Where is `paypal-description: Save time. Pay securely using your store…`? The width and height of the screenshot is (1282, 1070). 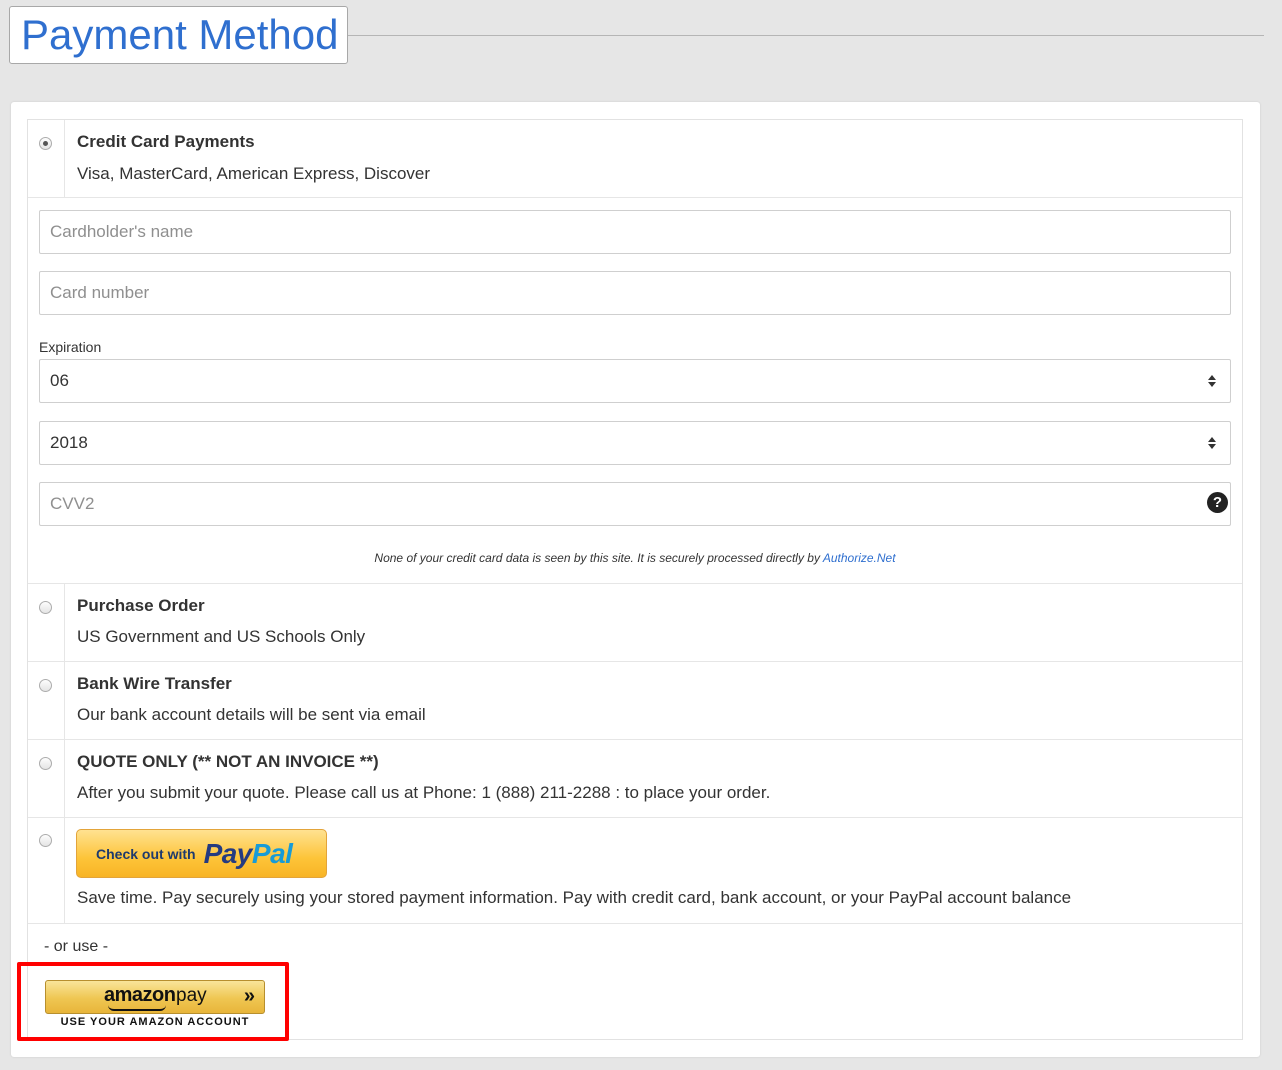
paypal-description: Save time. Pay securely using your store… is located at coordinates (574, 897).